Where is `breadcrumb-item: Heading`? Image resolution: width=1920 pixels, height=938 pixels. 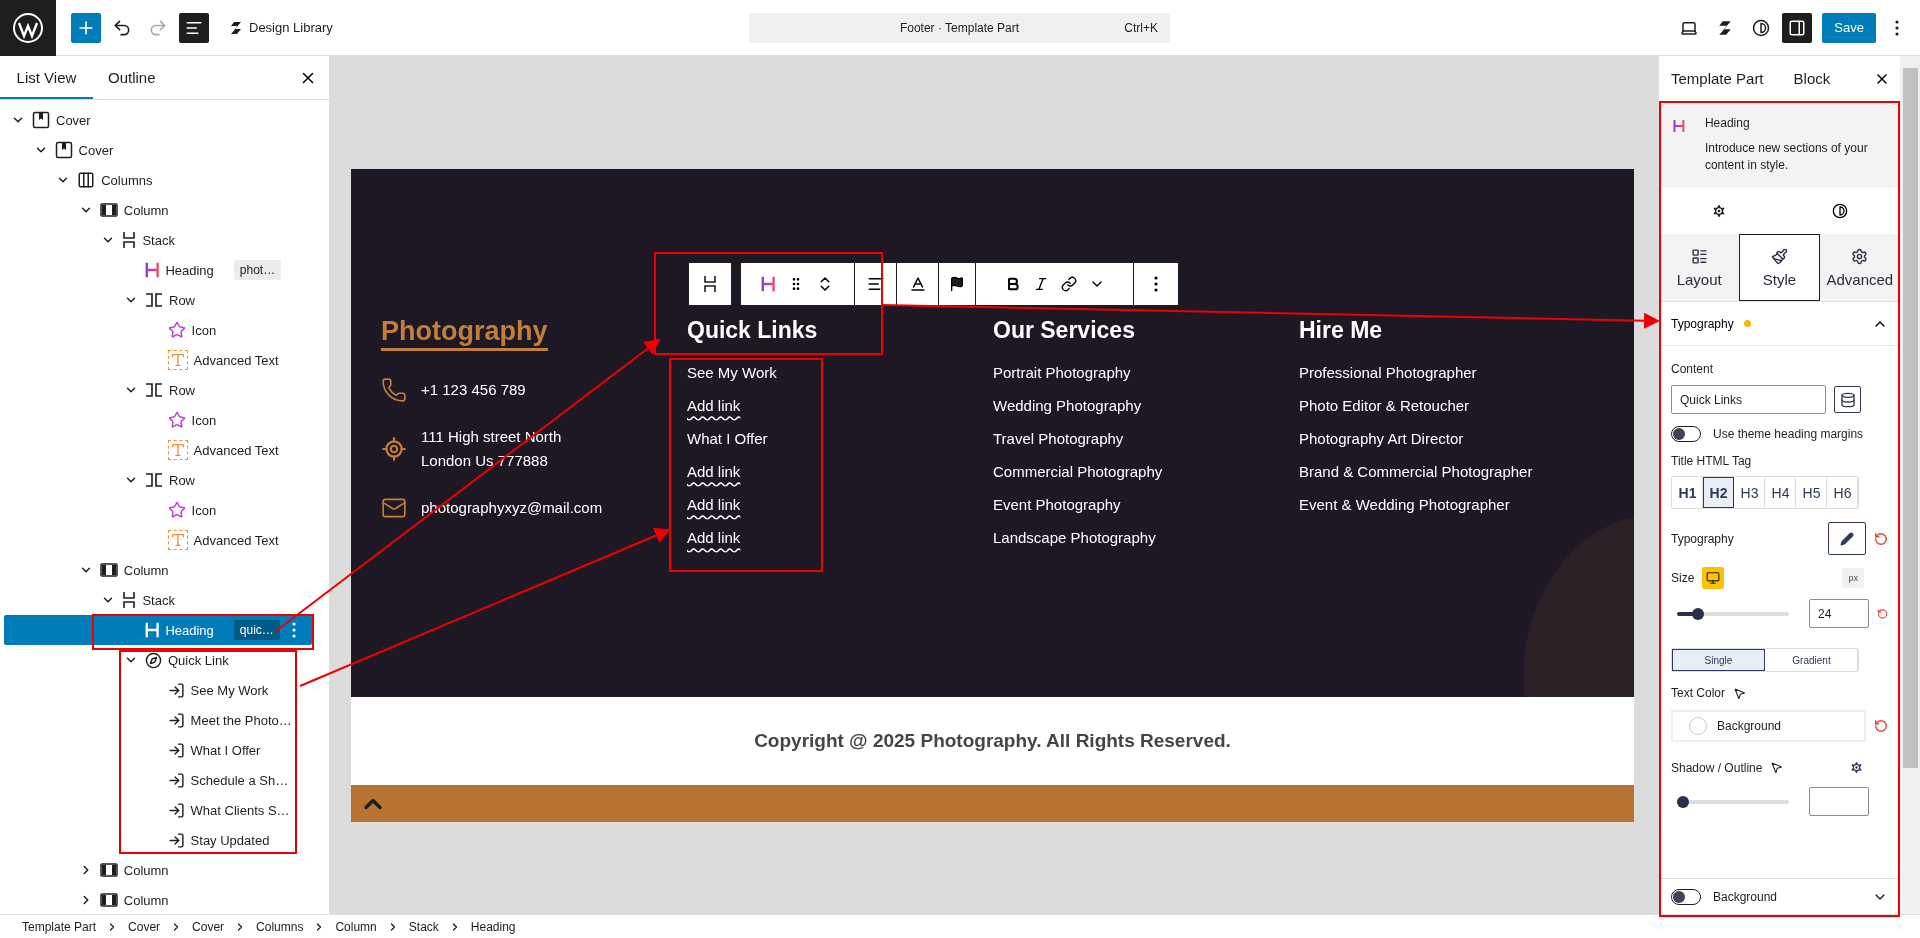 breadcrumb-item: Heading is located at coordinates (493, 926).